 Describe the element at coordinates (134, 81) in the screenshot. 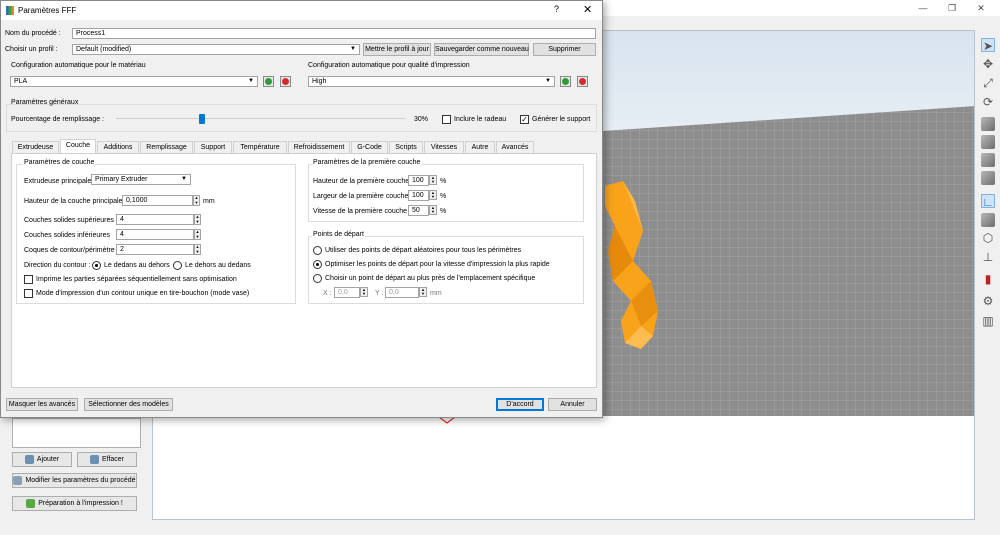

I see `material-select: PLA ▼` at that location.